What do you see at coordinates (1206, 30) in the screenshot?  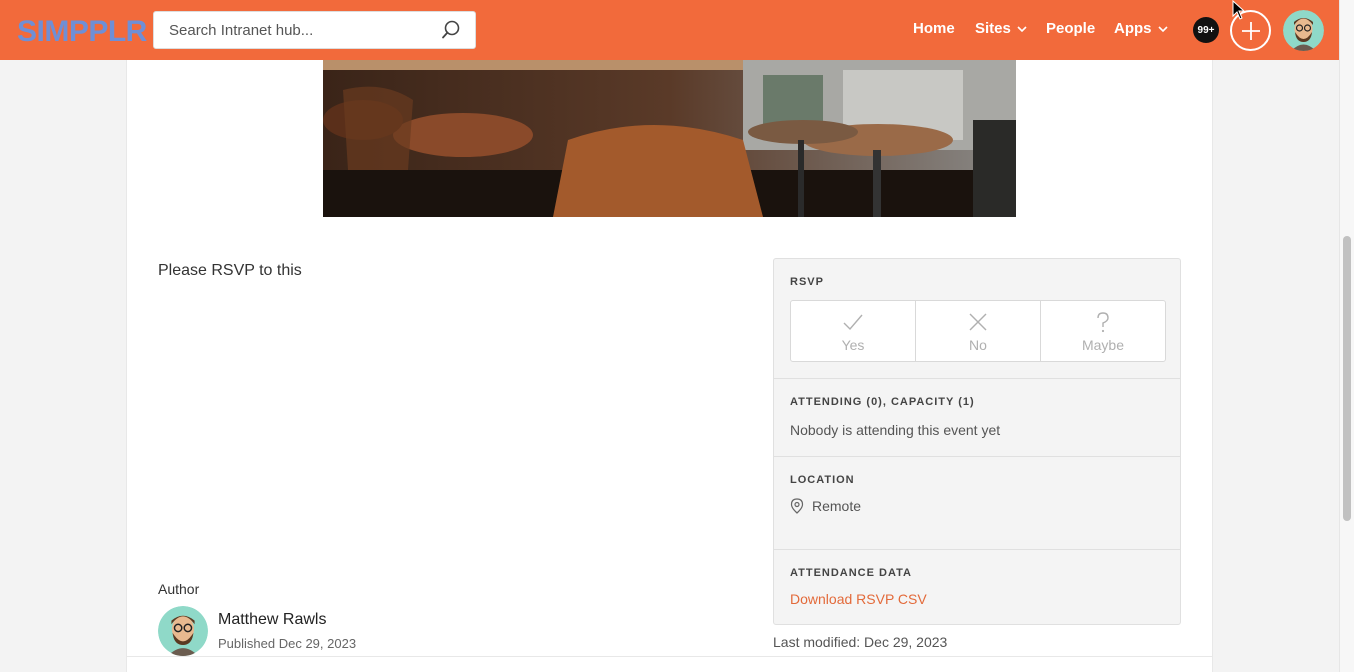 I see `notifications-badge: 99+` at bounding box center [1206, 30].